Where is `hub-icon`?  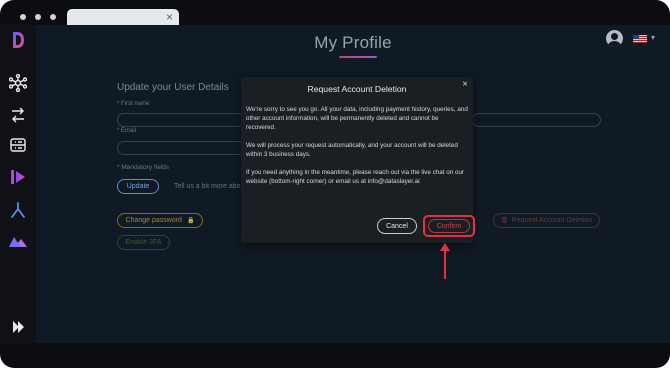
hub-icon is located at coordinates (18, 83).